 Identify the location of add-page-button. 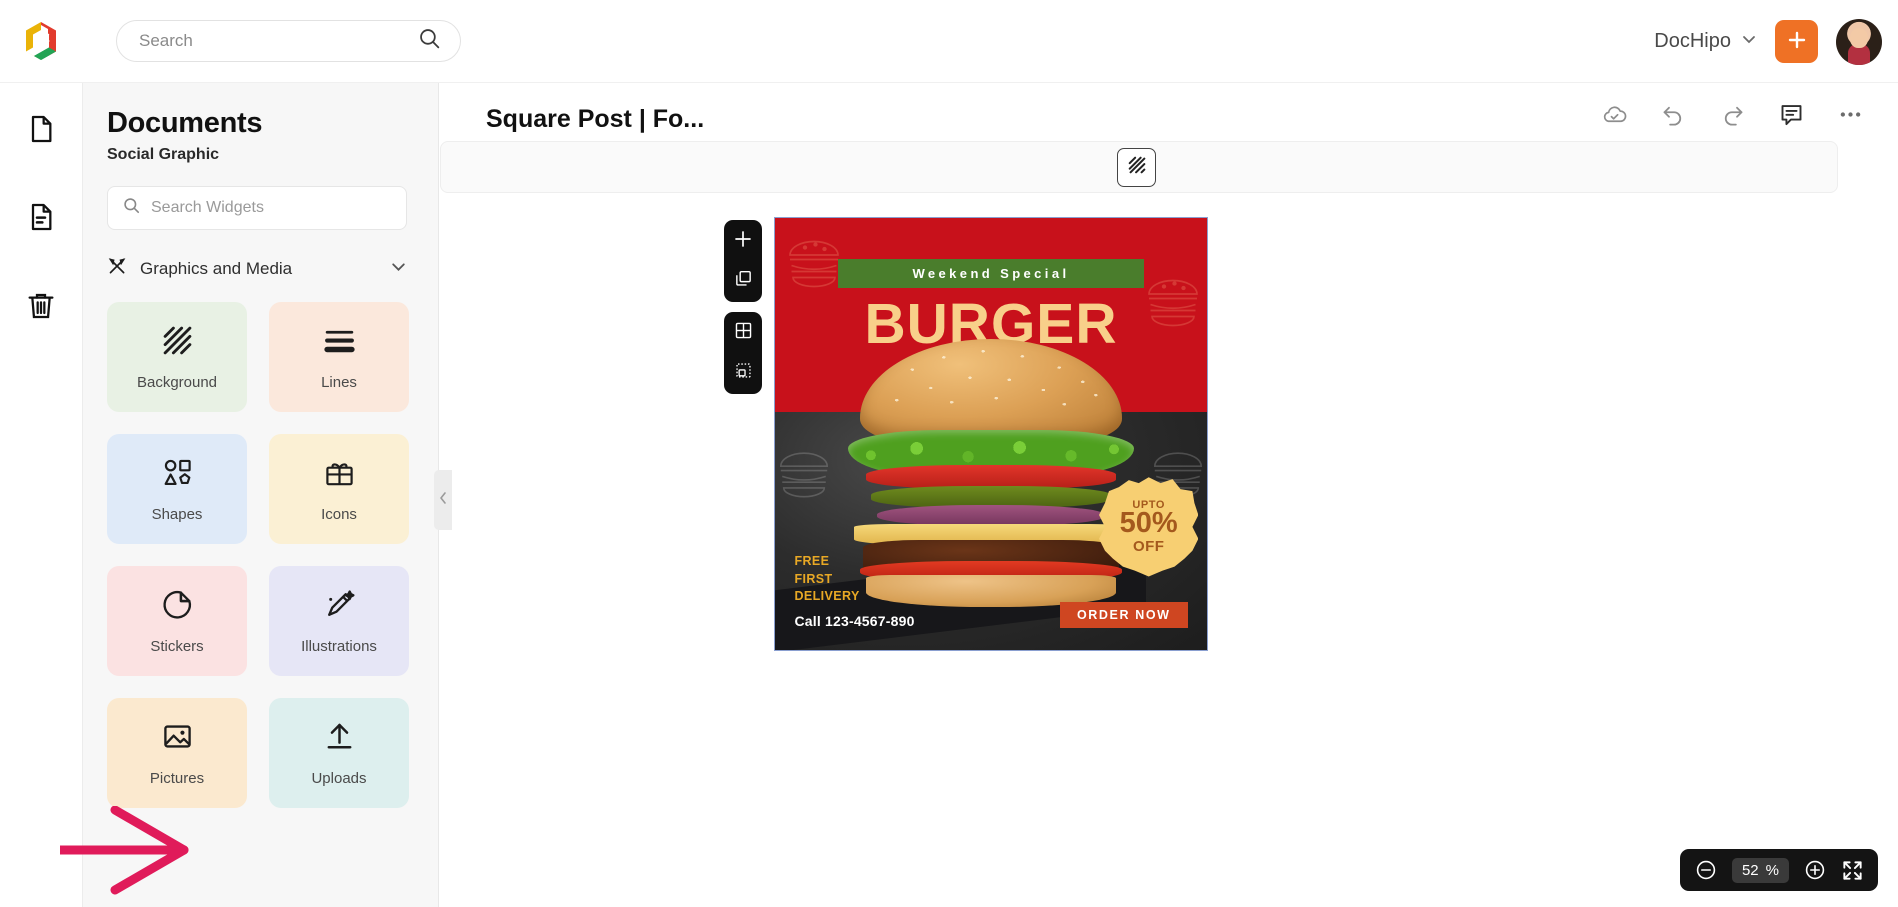
(743, 241).